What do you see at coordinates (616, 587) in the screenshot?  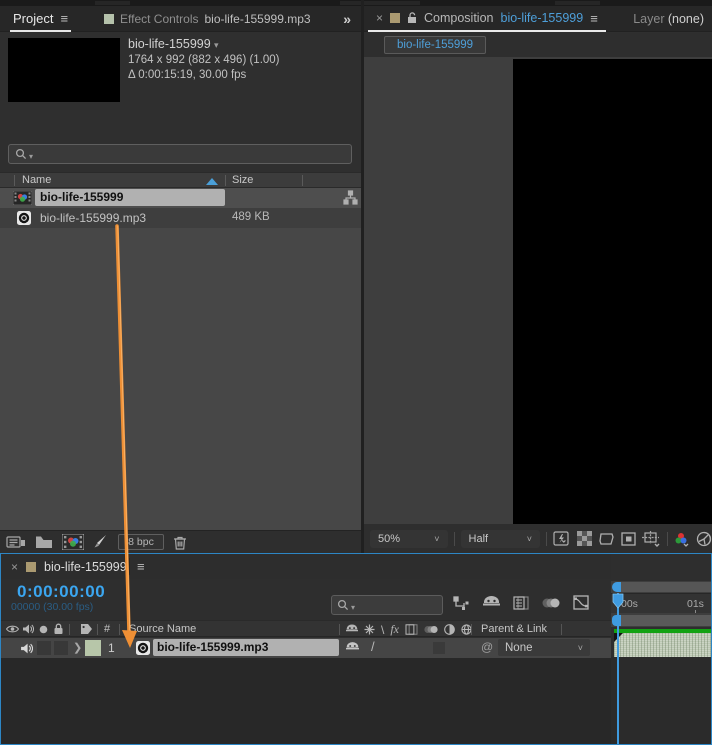 I see `navigator-handle` at bounding box center [616, 587].